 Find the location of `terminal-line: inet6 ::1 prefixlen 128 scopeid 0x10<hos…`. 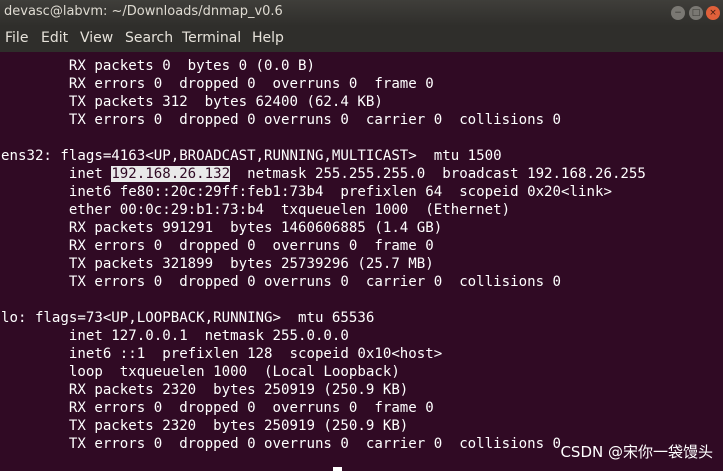

terminal-line: inet6 ::1 prefixlen 128 scopeid 0x10<hos… is located at coordinates (221, 354).